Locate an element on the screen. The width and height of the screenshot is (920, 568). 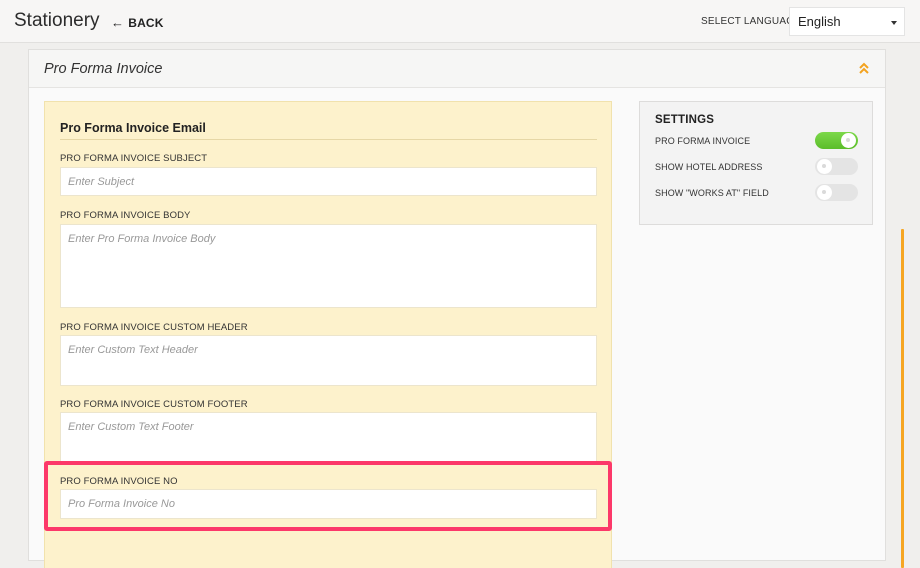
body-textarea: Enter Pro Forma Invoice Body is located at coordinates (328, 266).